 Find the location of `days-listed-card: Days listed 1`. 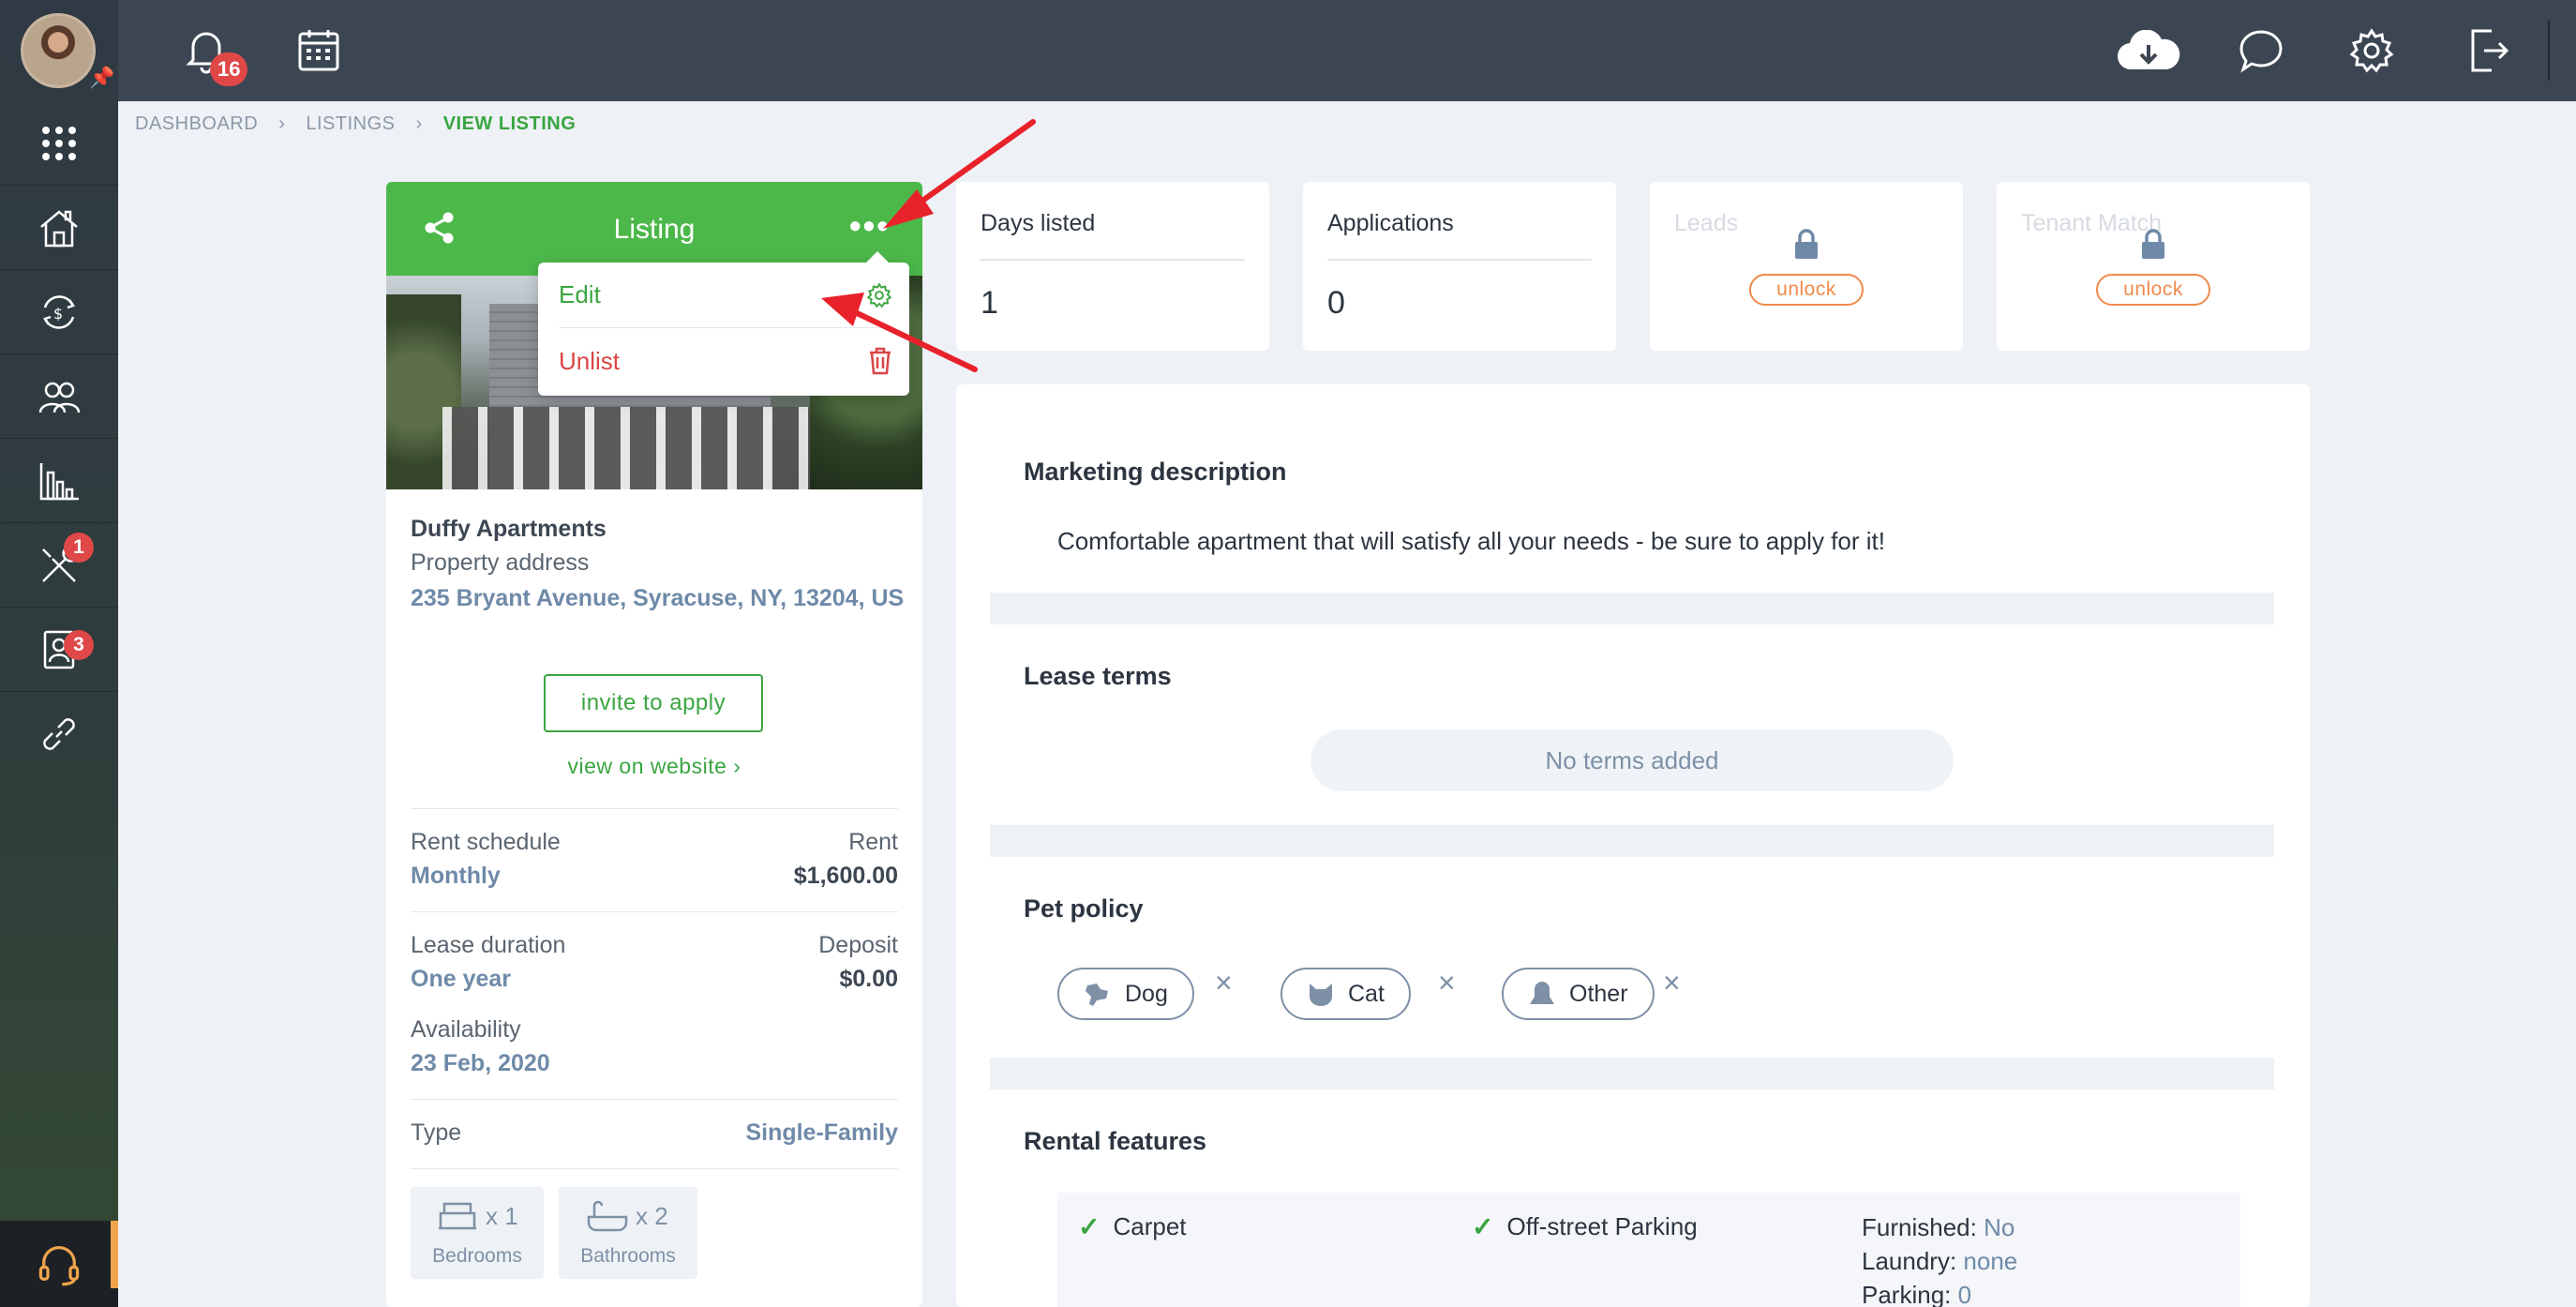

days-listed-card: Days listed 1 is located at coordinates (1113, 266).